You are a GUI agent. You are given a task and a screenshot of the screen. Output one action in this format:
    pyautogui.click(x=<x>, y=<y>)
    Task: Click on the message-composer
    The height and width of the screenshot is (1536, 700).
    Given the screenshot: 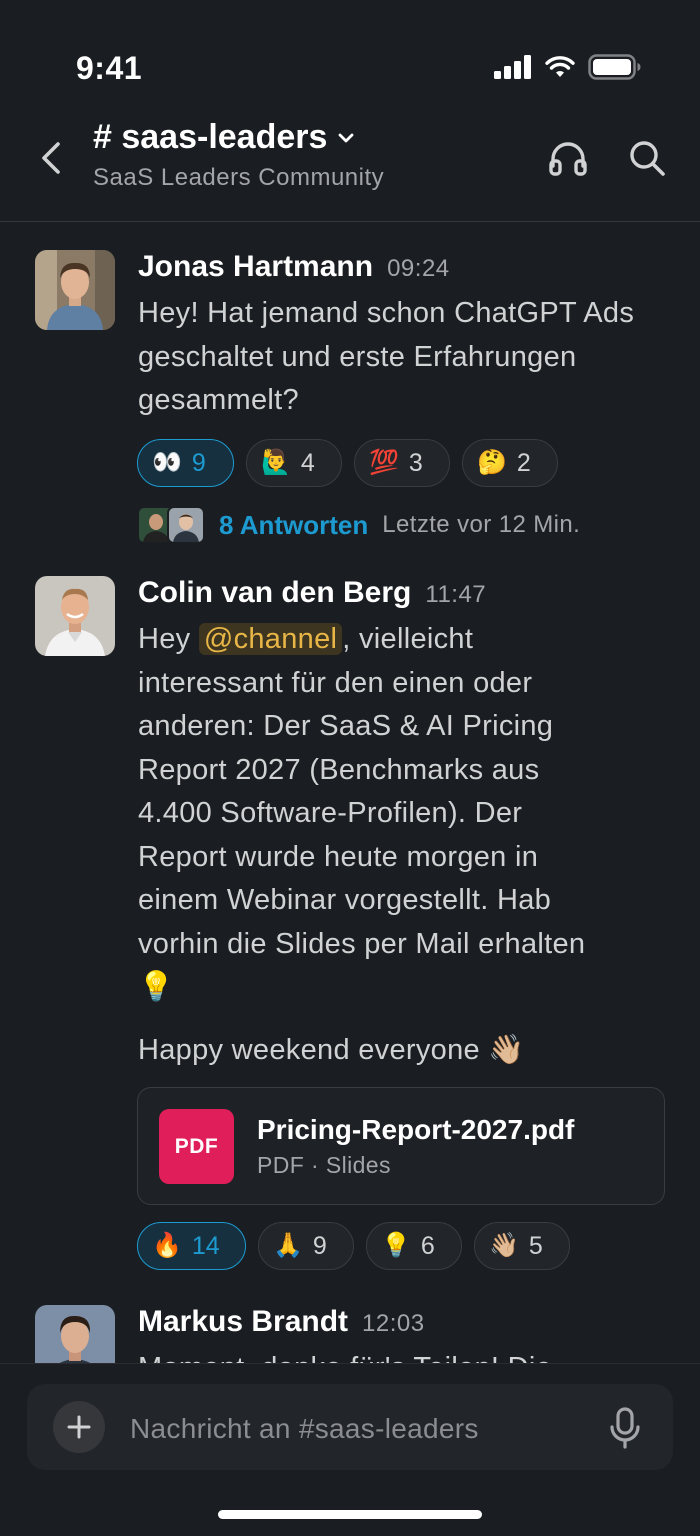 What is the action you would take?
    pyautogui.click(x=350, y=1427)
    